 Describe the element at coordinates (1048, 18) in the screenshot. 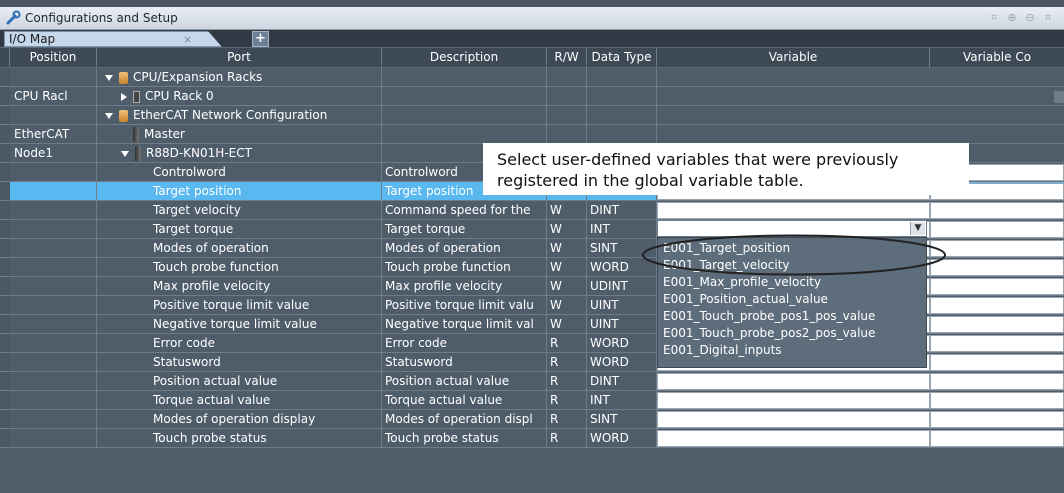

I see `fit-width-icon: ⌗` at that location.